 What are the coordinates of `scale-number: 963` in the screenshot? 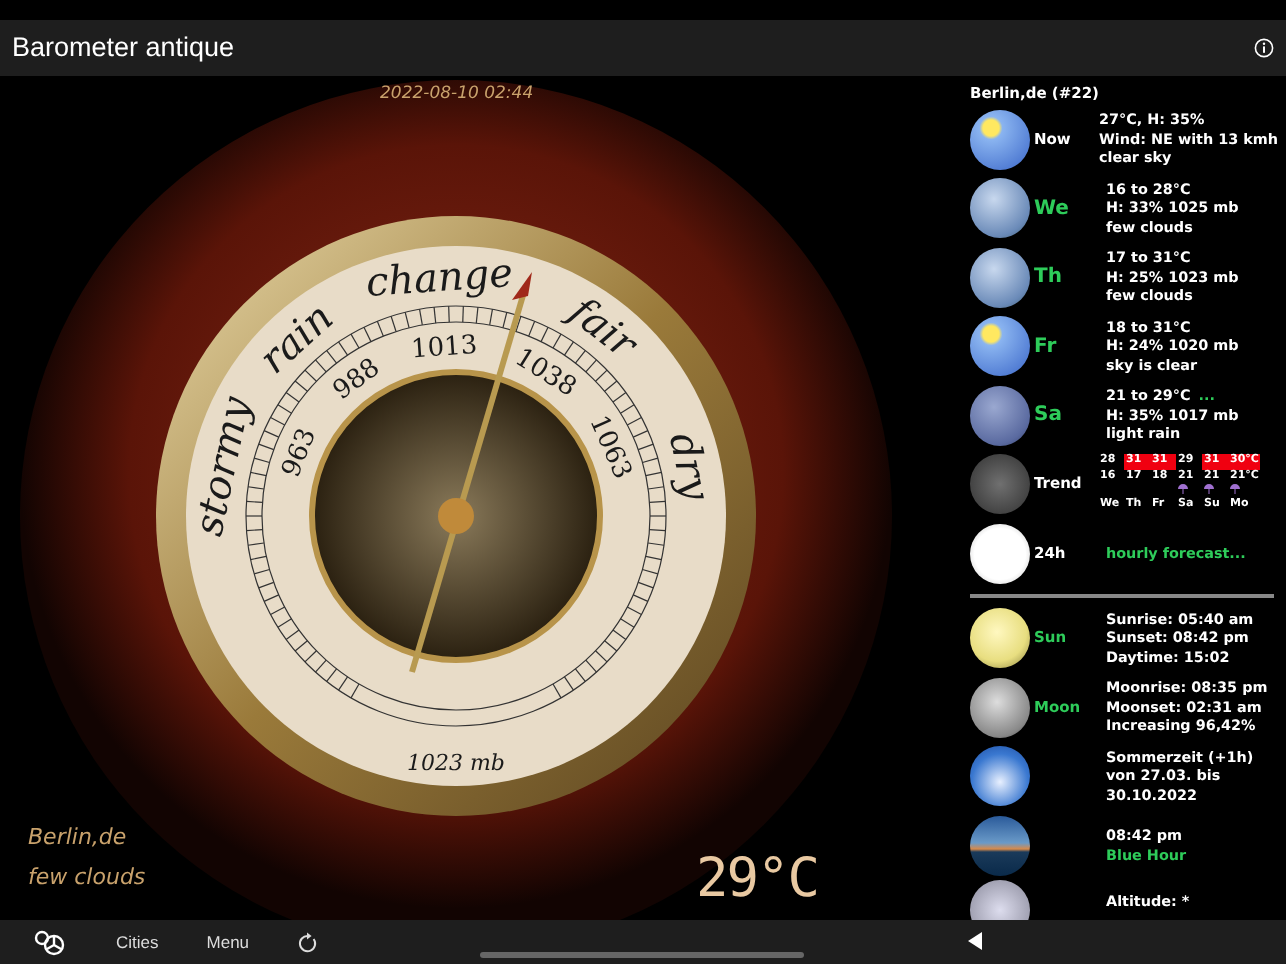 It's located at (300, 453).